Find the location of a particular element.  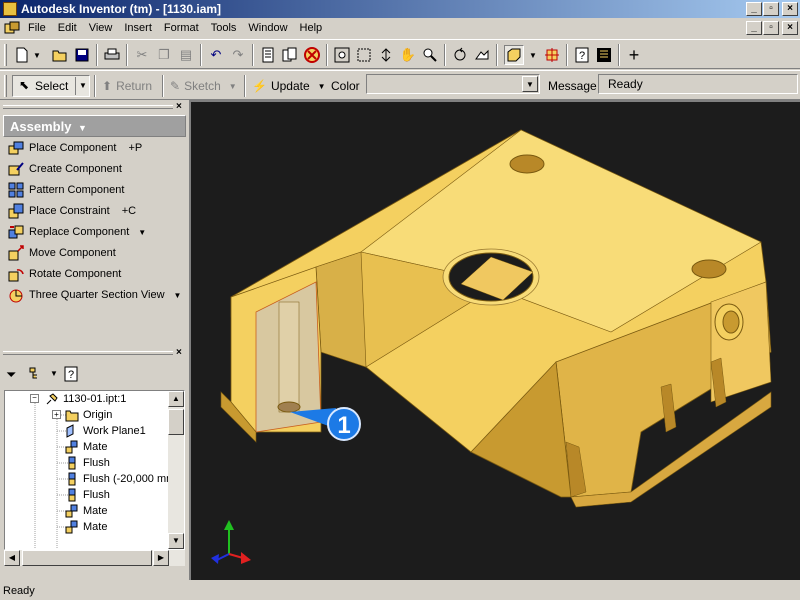

redo-icon: ↷ is located at coordinates (238, 55).